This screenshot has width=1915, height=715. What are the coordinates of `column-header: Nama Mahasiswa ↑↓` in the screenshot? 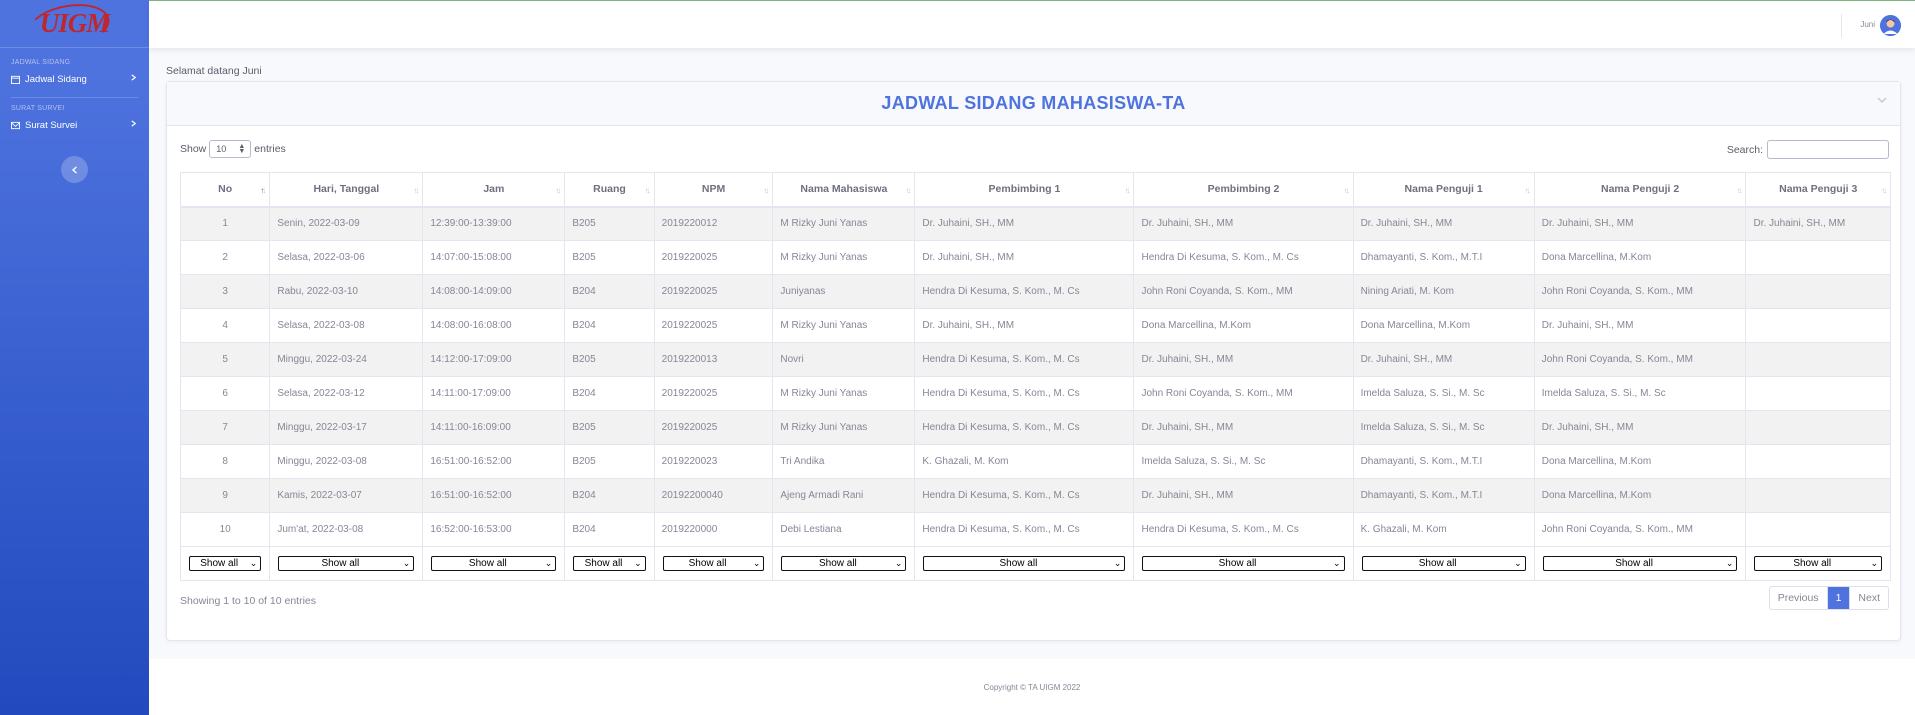 It's located at (844, 190).